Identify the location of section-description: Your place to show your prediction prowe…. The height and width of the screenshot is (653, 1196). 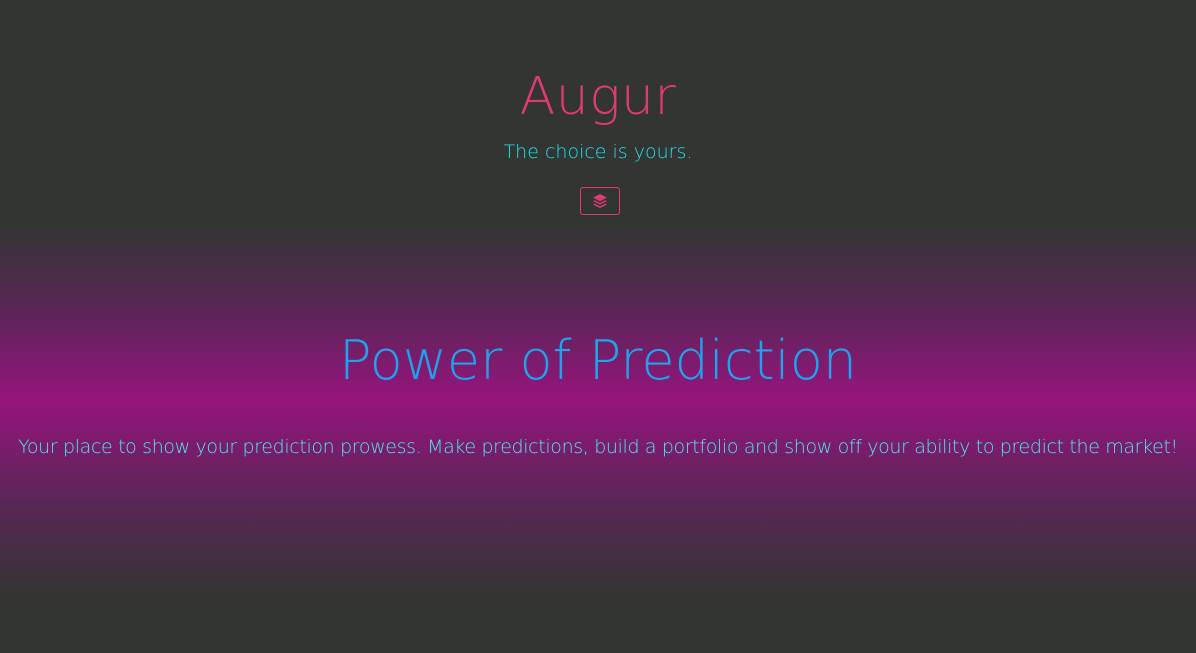
(598, 447).